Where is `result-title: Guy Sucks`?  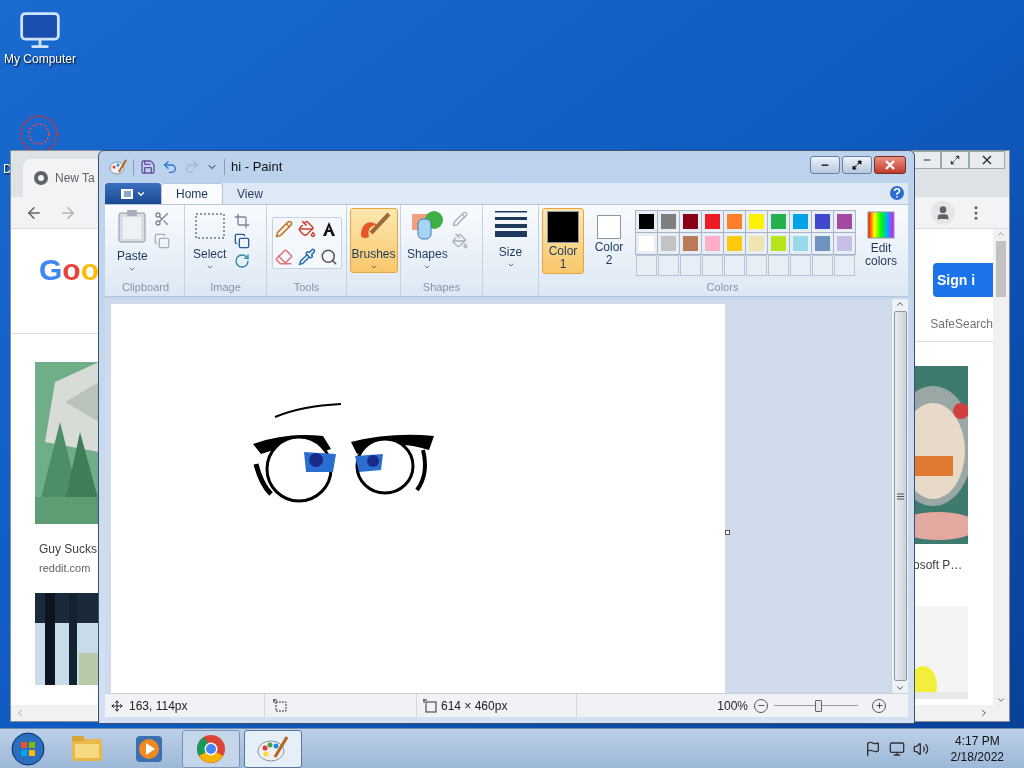 result-title: Guy Sucks is located at coordinates (69, 549).